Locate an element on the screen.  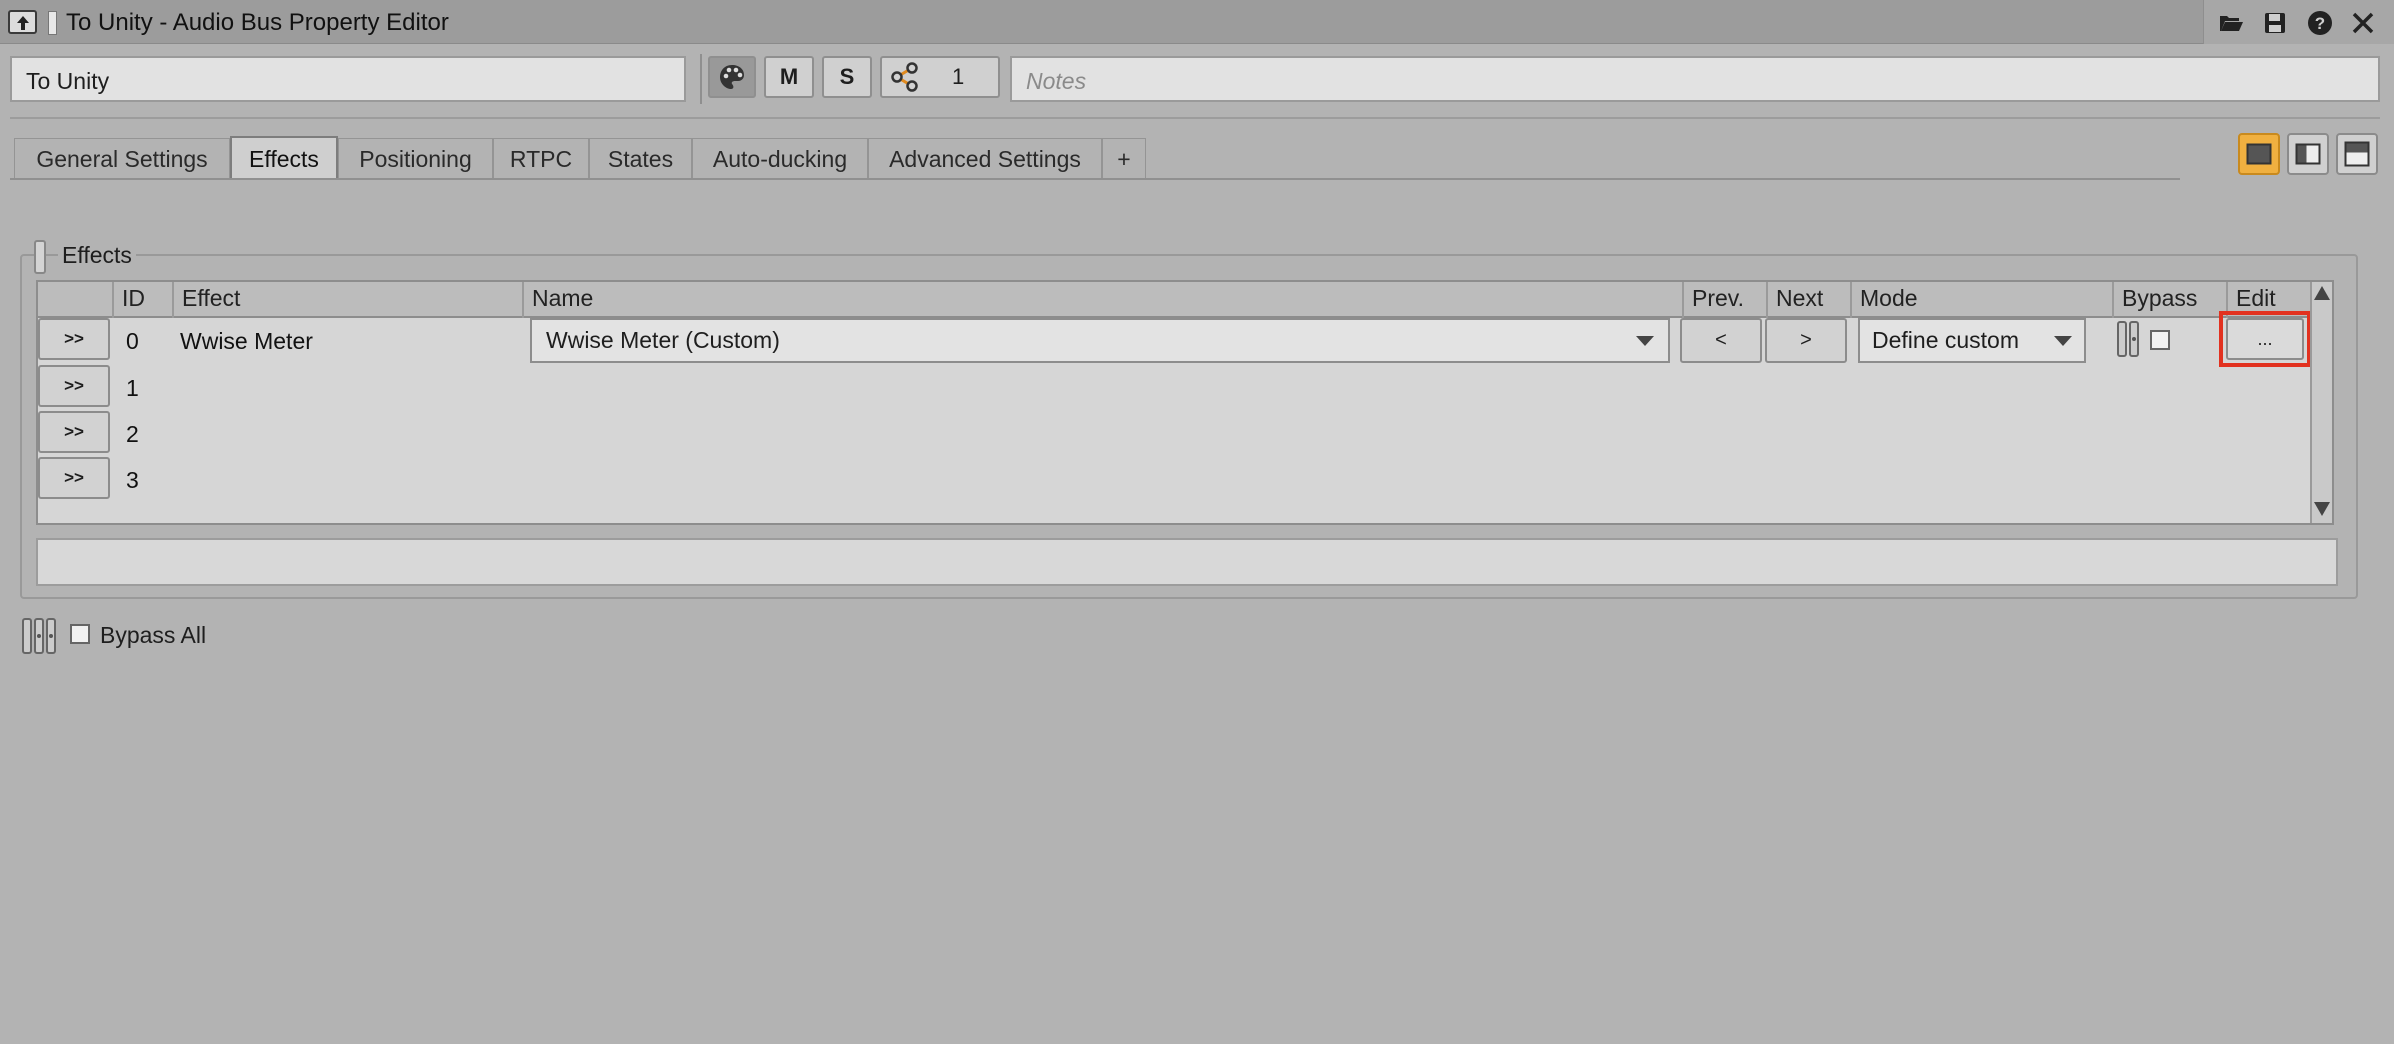
row-id-0: 0 is located at coordinates (132, 341).